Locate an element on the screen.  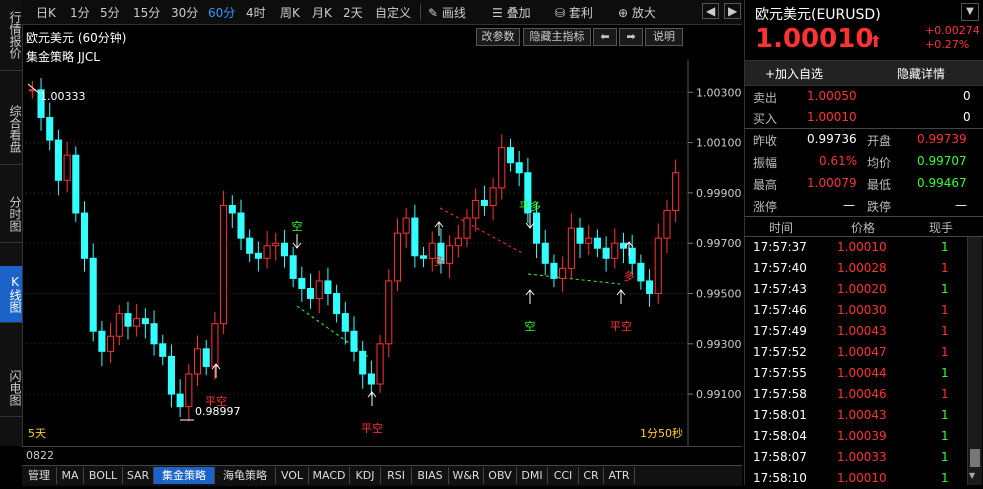
tick-price: 1.00010 is located at coordinates (862, 247).